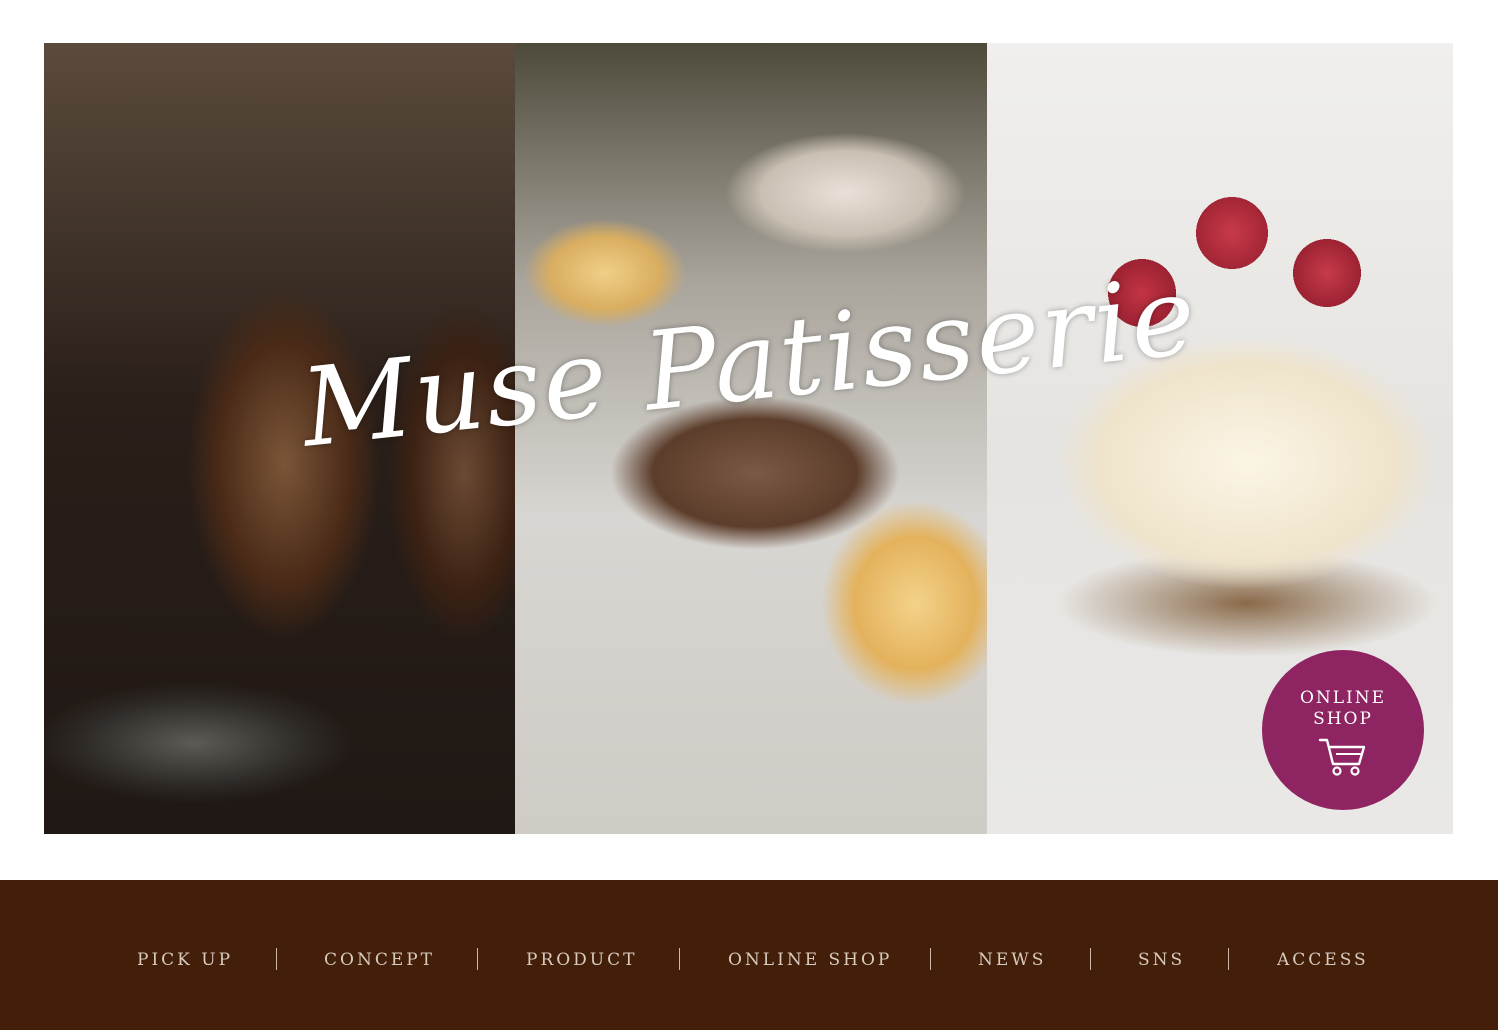  What do you see at coordinates (1343, 719) in the screenshot?
I see `online-shop-label-line2: SHOP` at bounding box center [1343, 719].